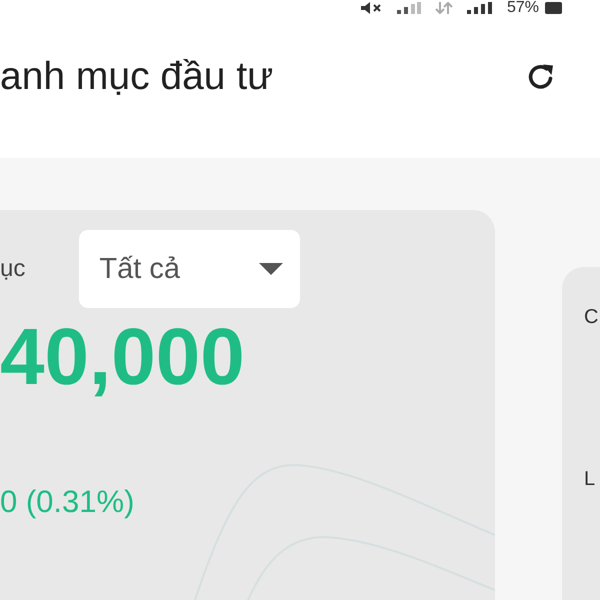 The height and width of the screenshot is (600, 600). Describe the element at coordinates (189, 269) in the screenshot. I see `filter-dropdown: Tất cả` at that location.